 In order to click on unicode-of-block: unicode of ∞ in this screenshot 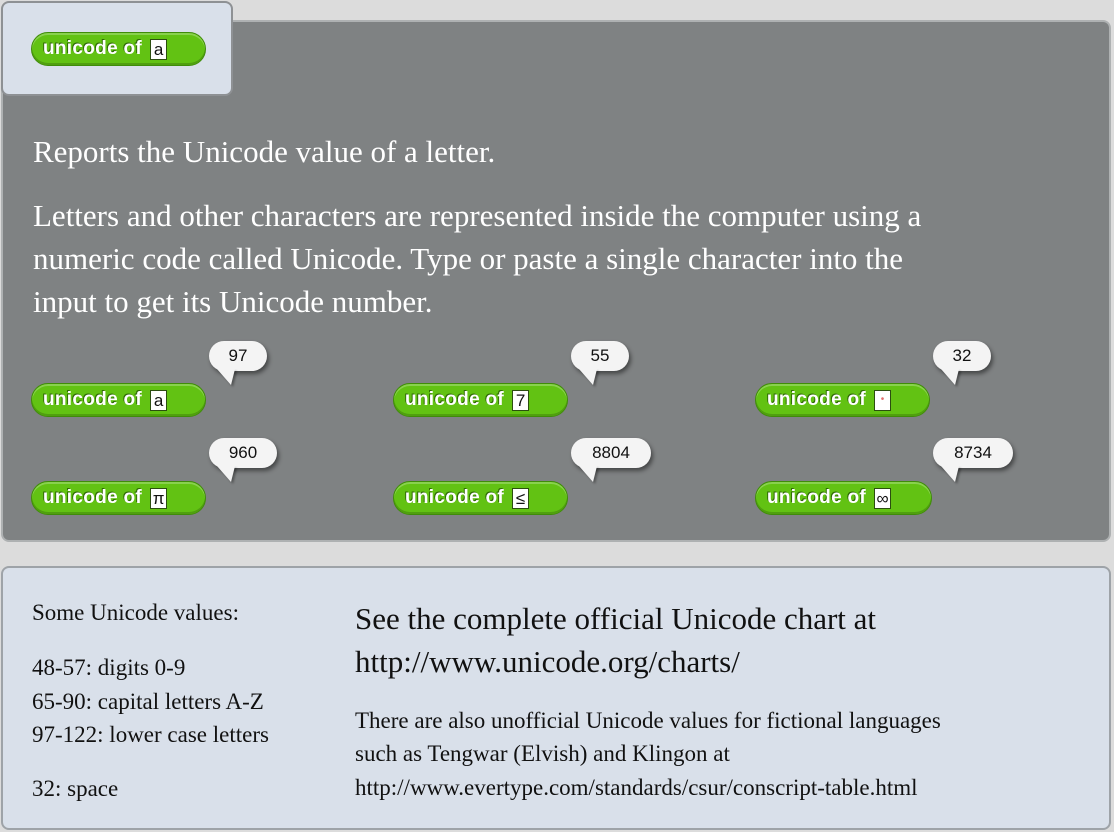, I will do `click(843, 498)`.